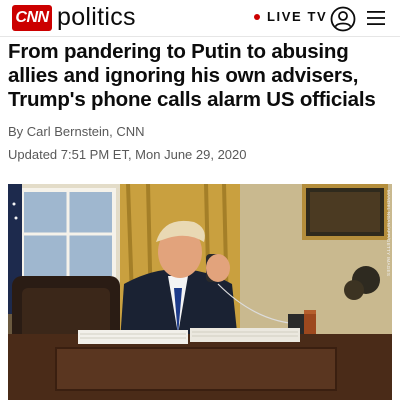 This screenshot has height=400, width=400. I want to click on article-timestamp: Updated 7:51 PM ET, Mon June 29, 2020, so click(127, 154).